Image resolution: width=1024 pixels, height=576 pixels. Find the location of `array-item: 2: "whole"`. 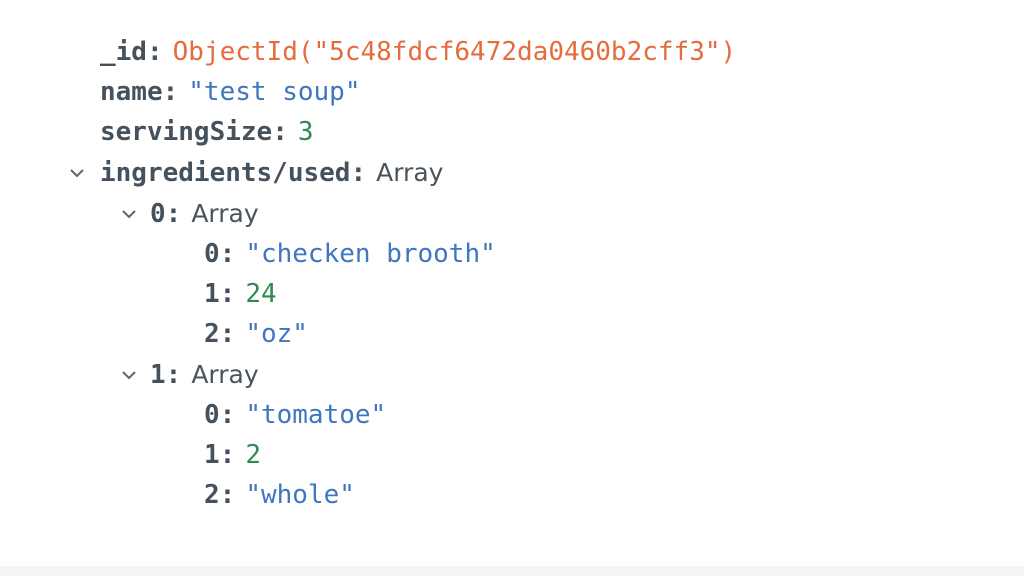

array-item: 2: "whole" is located at coordinates (279, 495).